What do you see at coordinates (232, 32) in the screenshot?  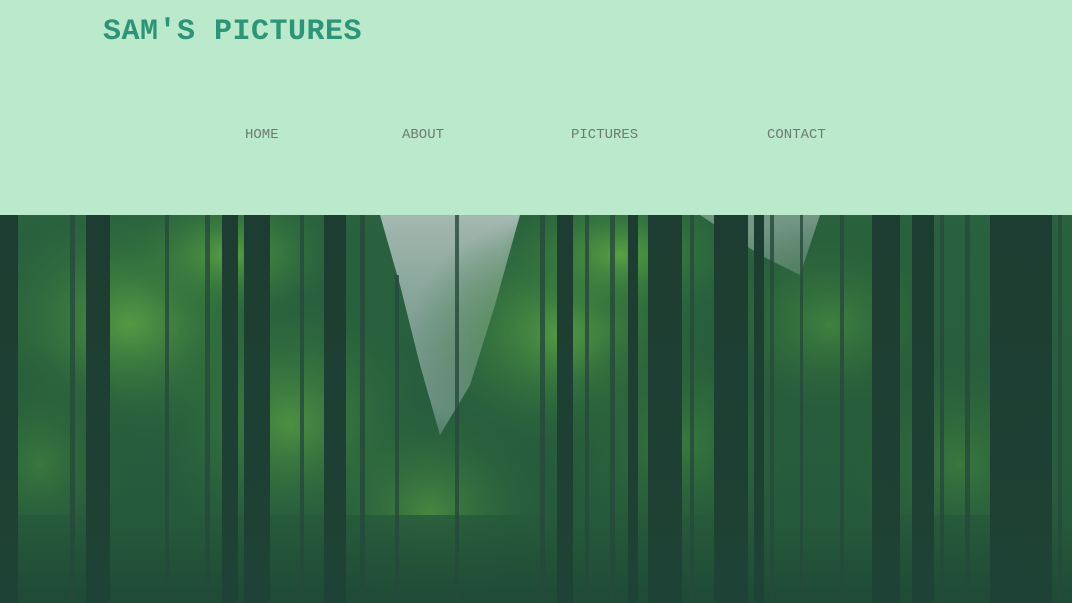 I see `site-title: SAM'S PICTURES` at bounding box center [232, 32].